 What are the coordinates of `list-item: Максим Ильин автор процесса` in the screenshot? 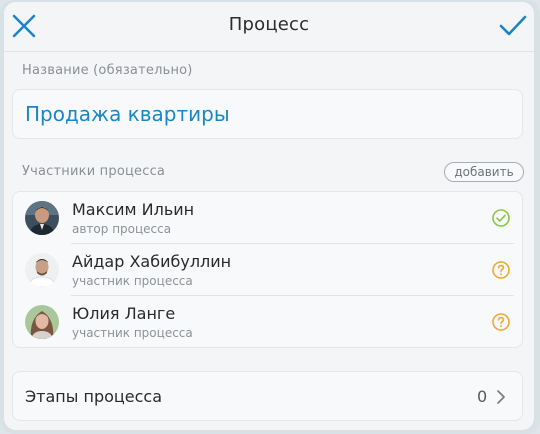 It's located at (267, 218).